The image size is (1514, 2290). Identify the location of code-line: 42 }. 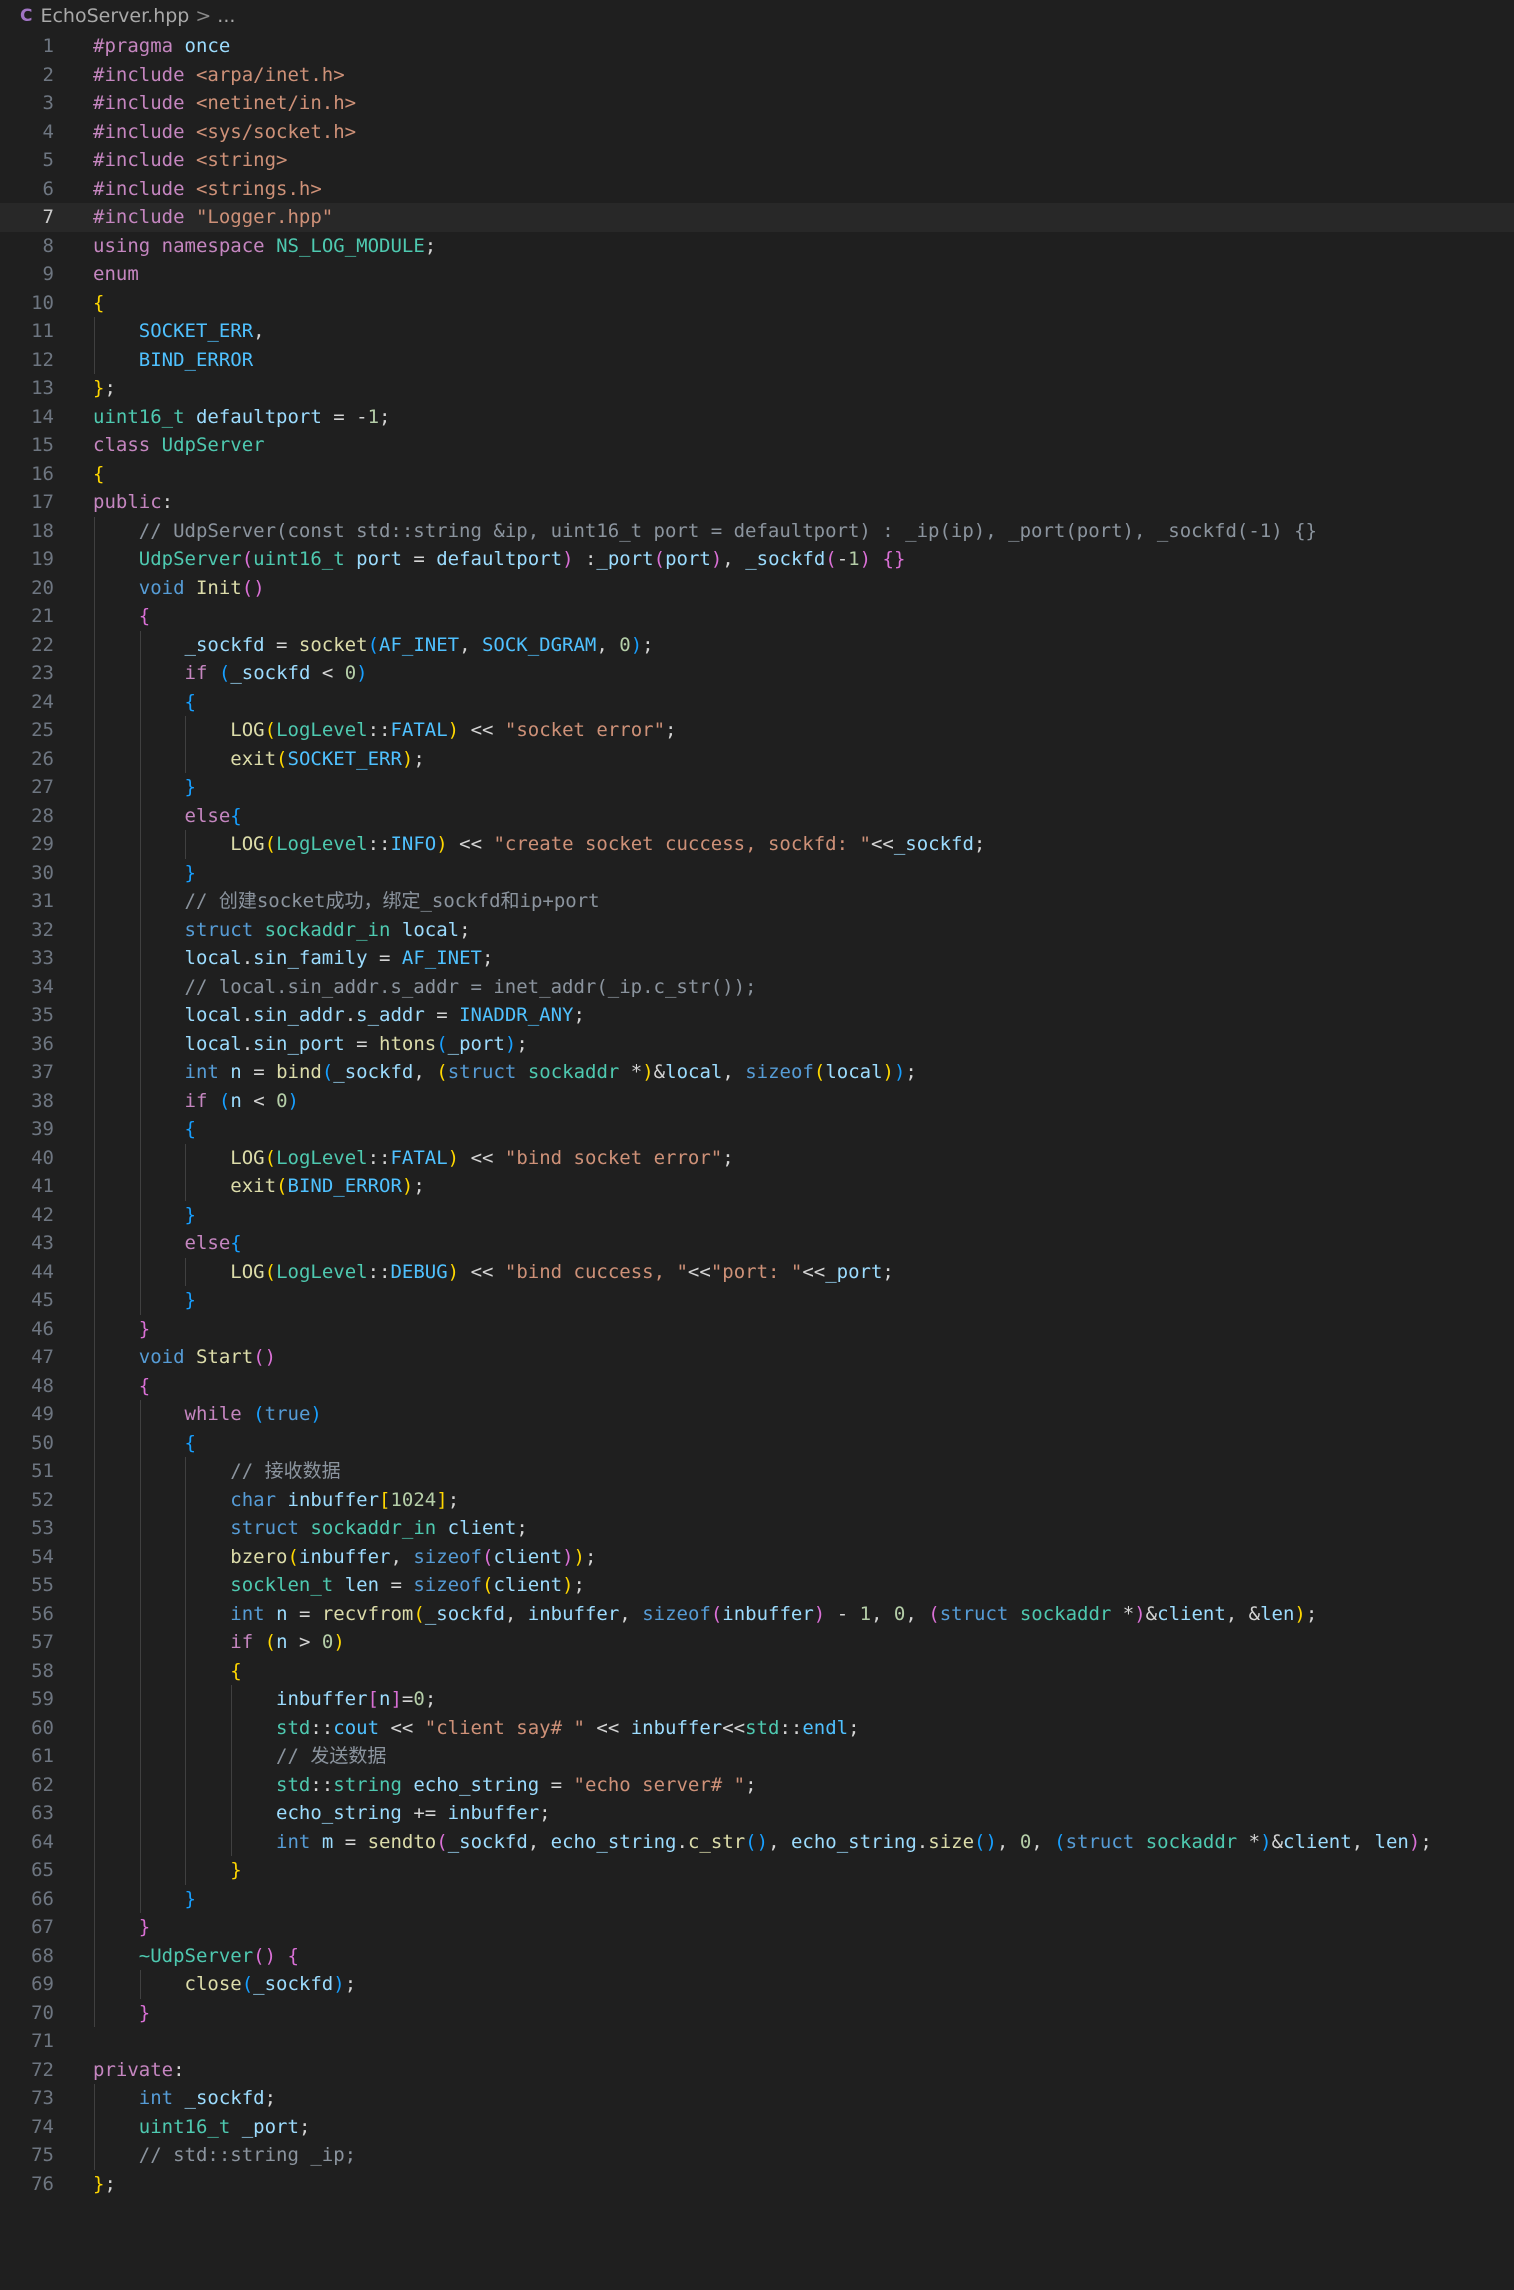
(757, 1214).